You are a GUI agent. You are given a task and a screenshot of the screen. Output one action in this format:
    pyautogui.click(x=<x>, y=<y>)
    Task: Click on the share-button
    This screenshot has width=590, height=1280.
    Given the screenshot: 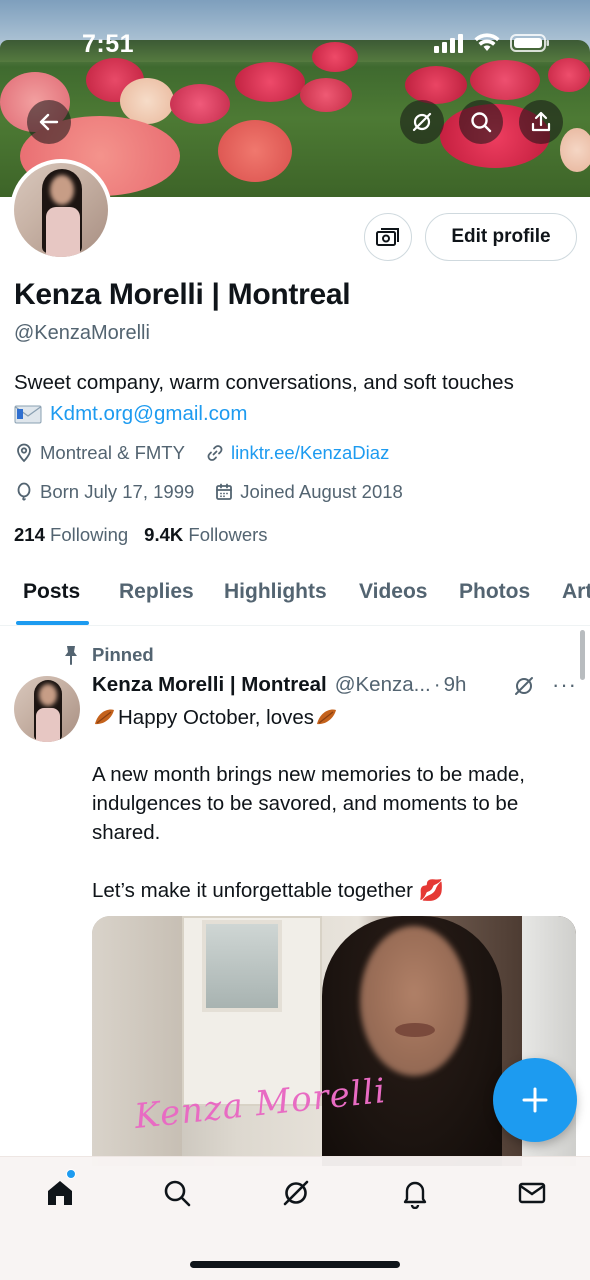 What is the action you would take?
    pyautogui.click(x=541, y=122)
    